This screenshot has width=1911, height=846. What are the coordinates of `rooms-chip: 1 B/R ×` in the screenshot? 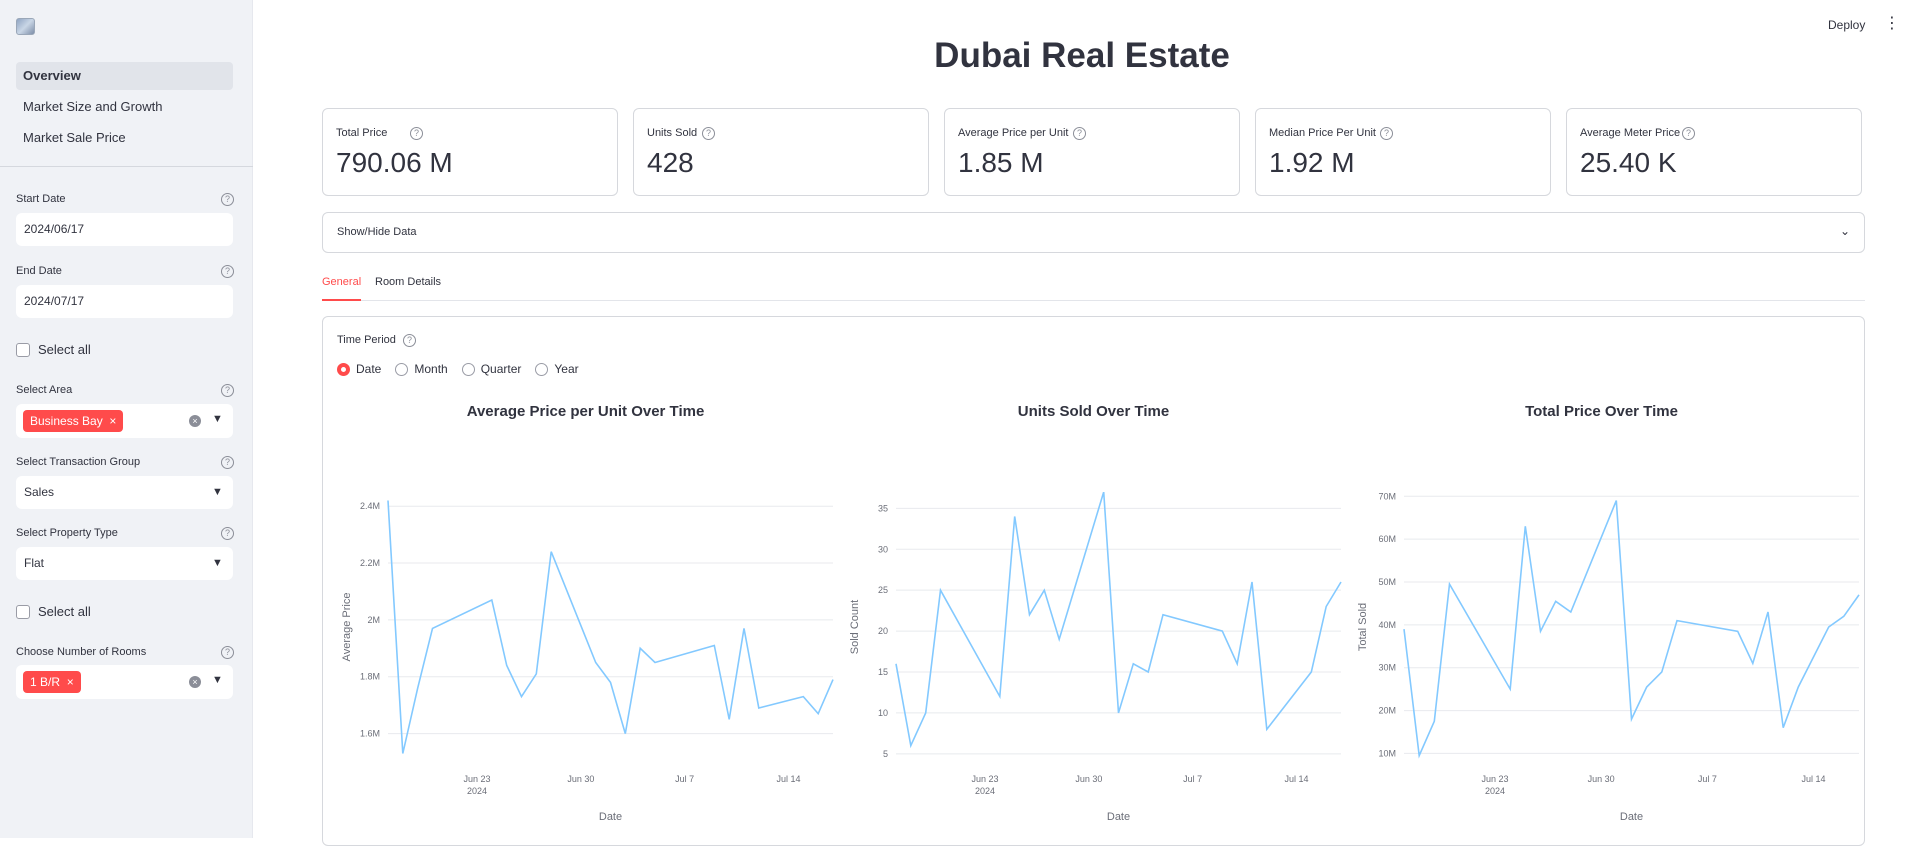 It's located at (52, 682).